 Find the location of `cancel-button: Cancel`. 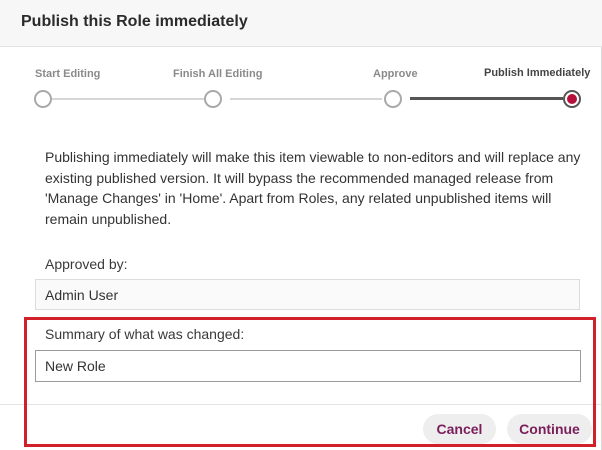

cancel-button: Cancel is located at coordinates (459, 429).